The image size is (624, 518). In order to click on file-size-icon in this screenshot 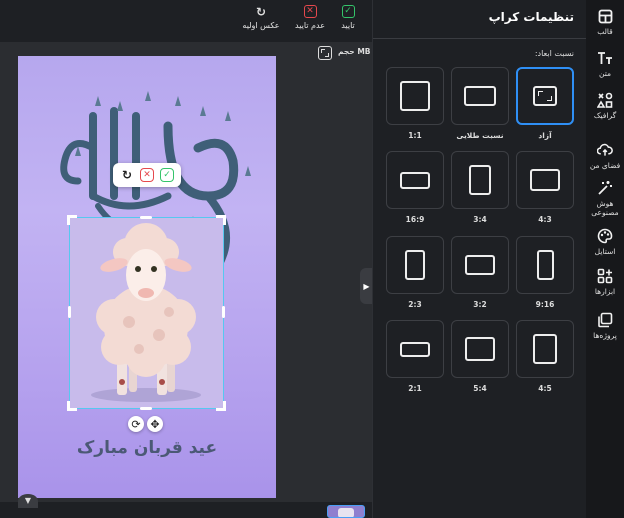, I will do `click(325, 53)`.